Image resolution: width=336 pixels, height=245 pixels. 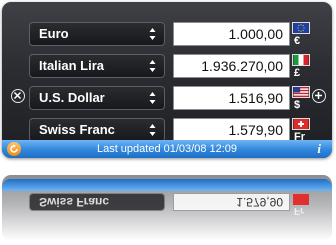 I want to click on currency-badge: £, so click(x=301, y=66).